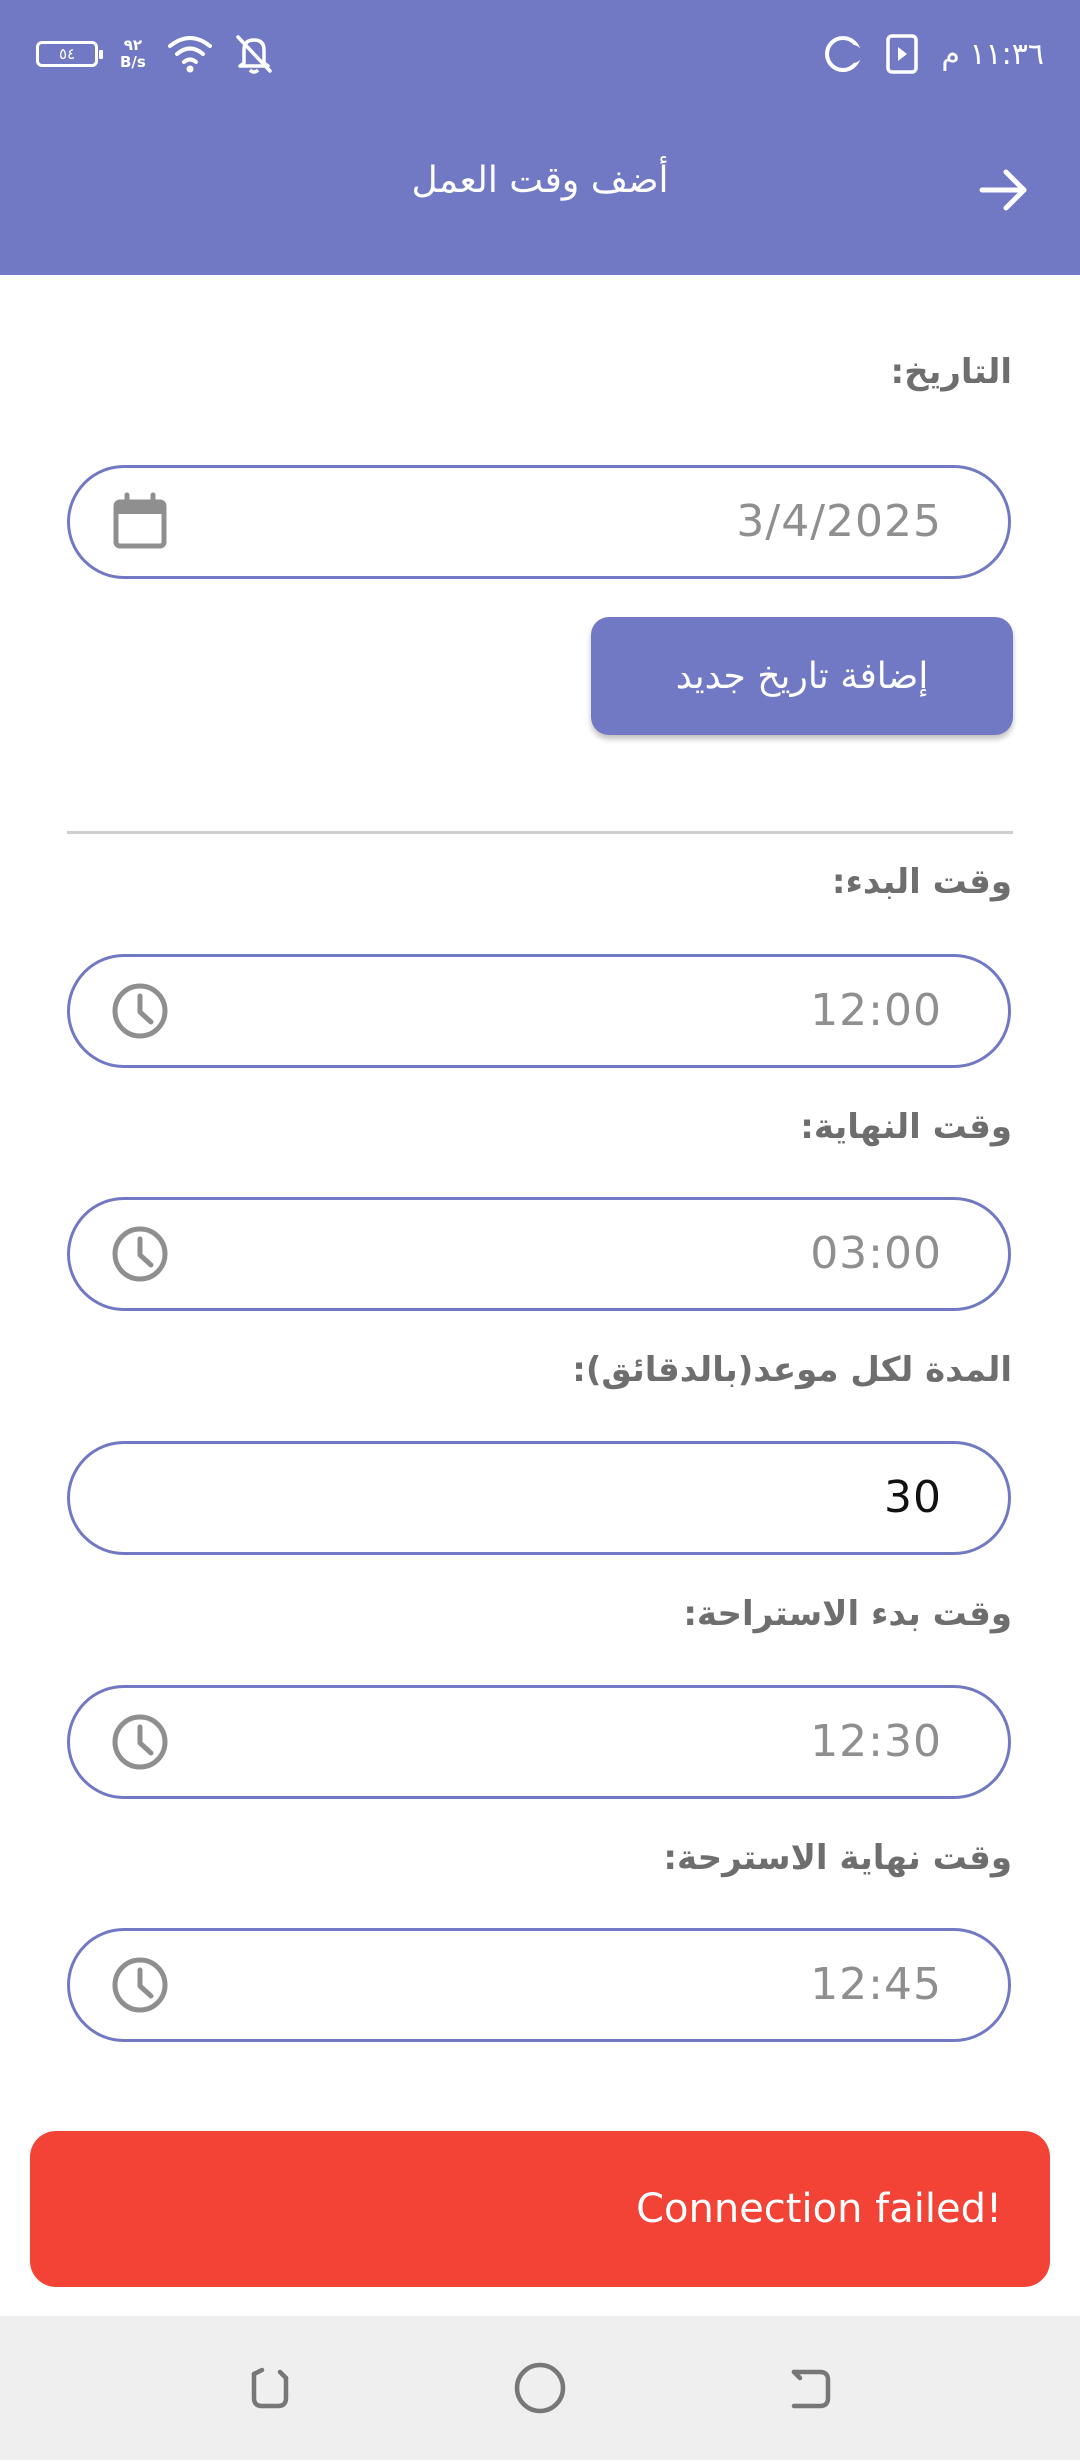 This screenshot has width=1080, height=2460. I want to click on break-end-value: 12:45, so click(876, 1984).